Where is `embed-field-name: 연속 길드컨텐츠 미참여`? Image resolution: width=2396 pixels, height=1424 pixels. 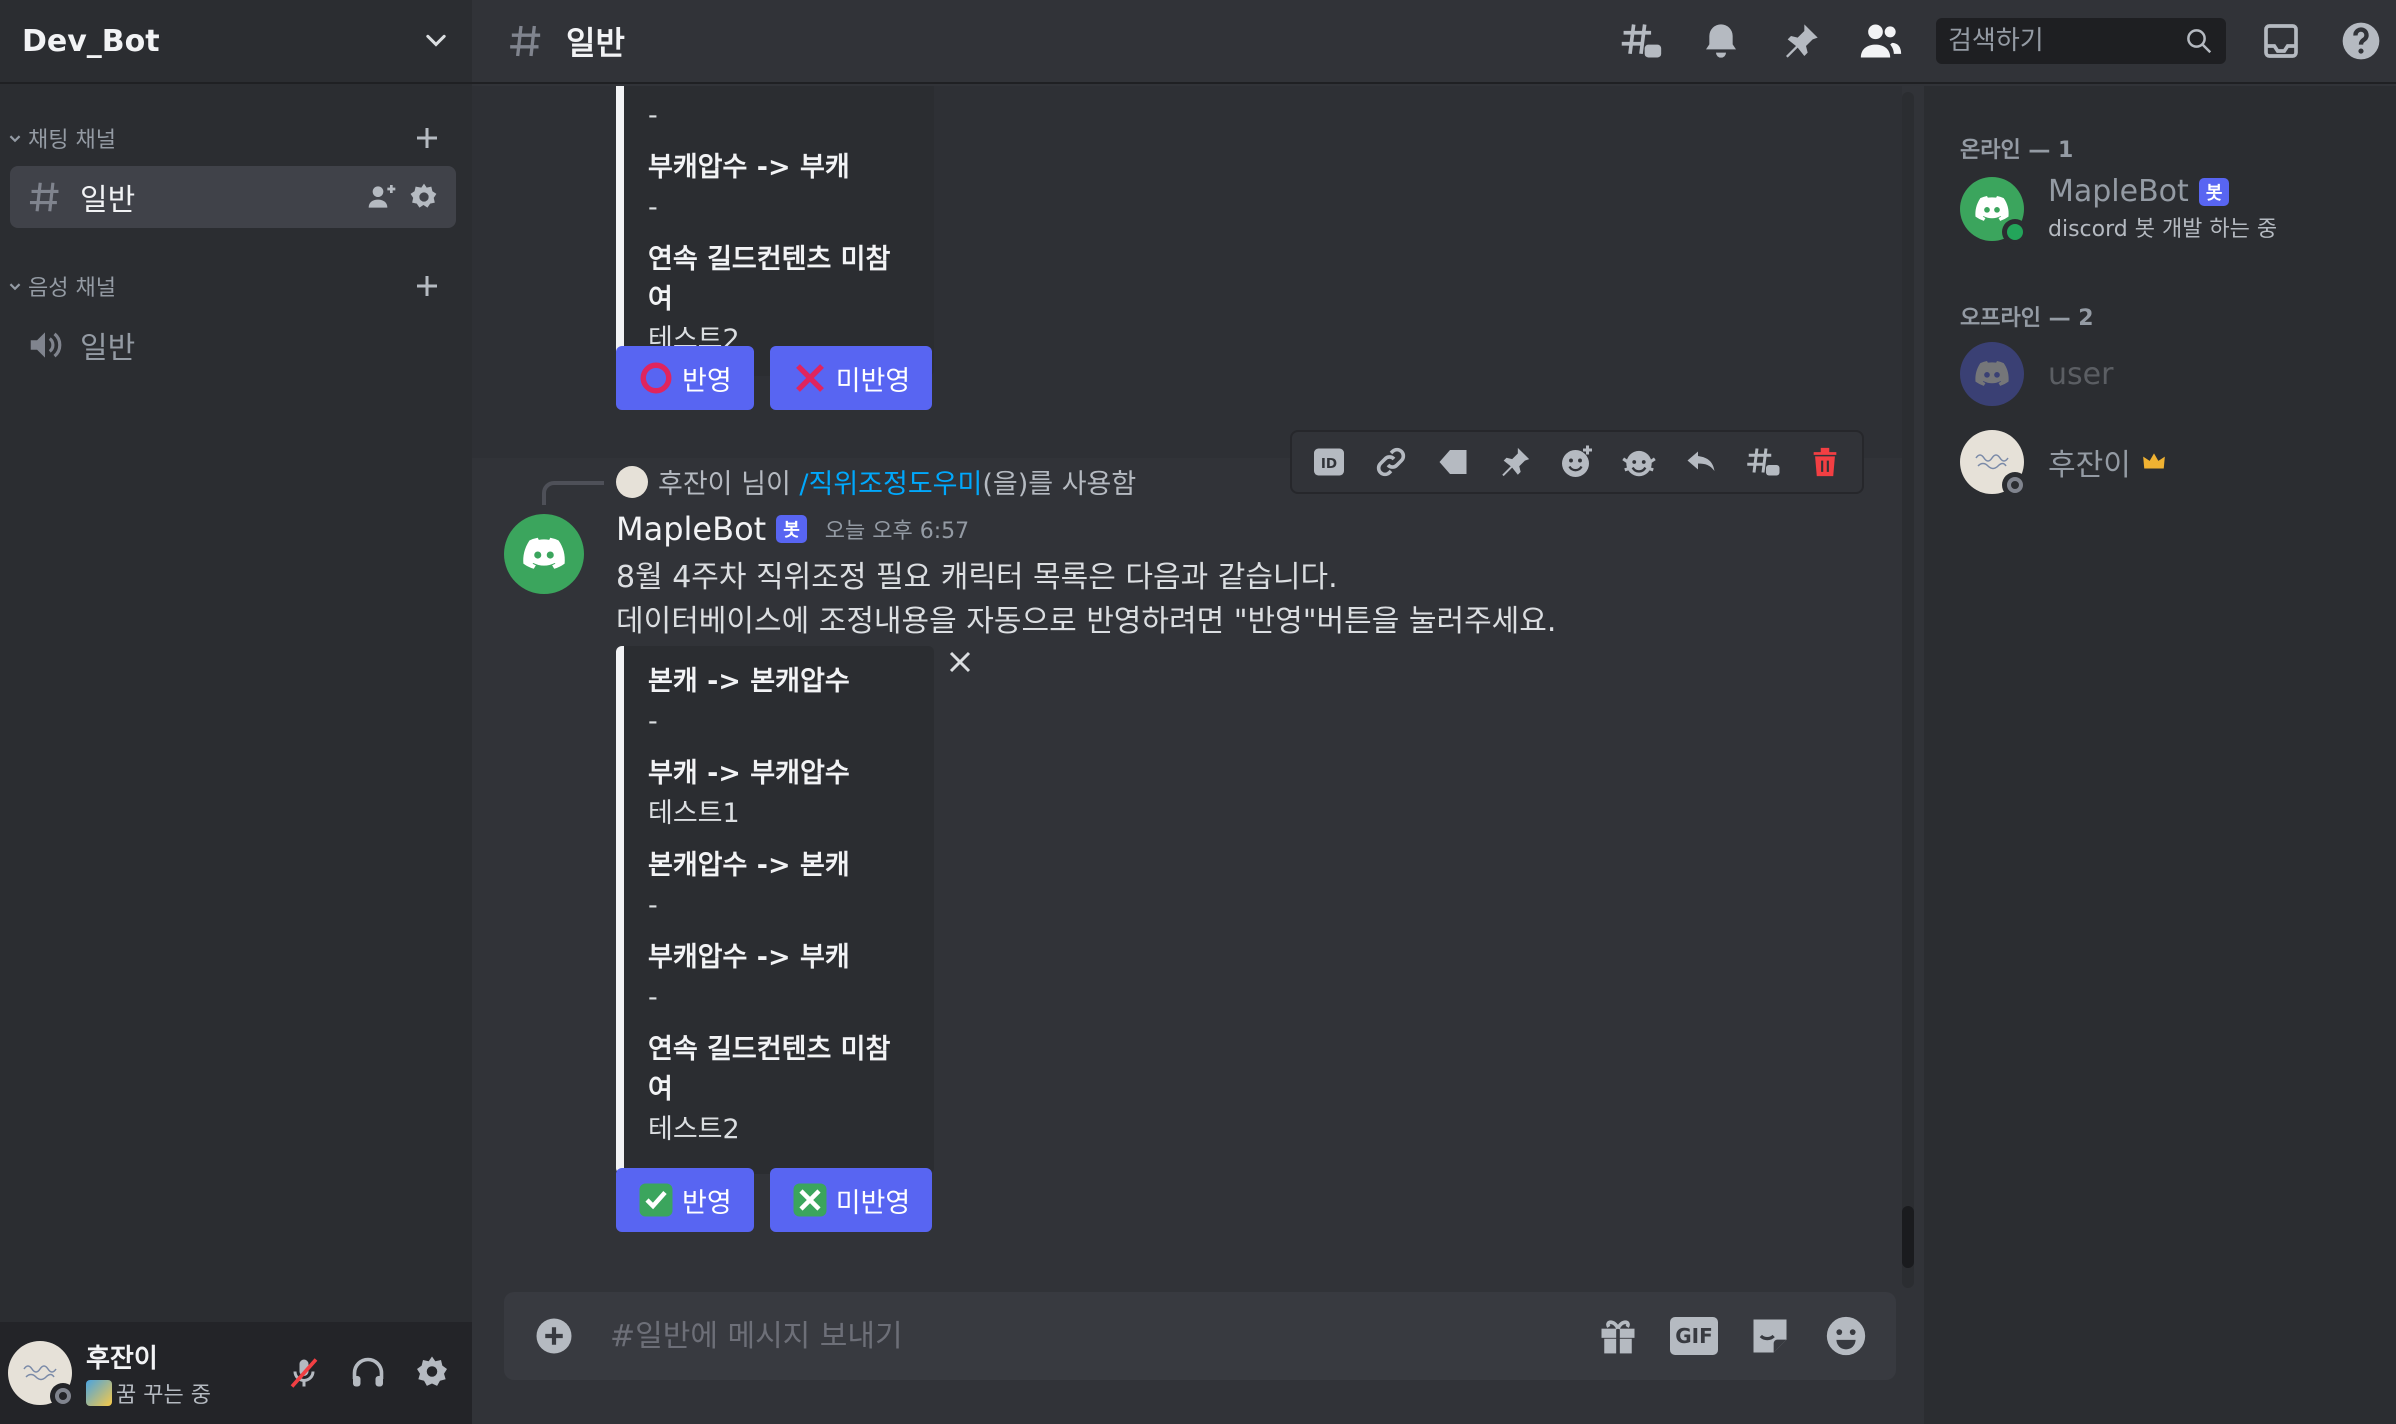
embed-field-name: 연속 길드컨텐츠 미참여 is located at coordinates (769, 279).